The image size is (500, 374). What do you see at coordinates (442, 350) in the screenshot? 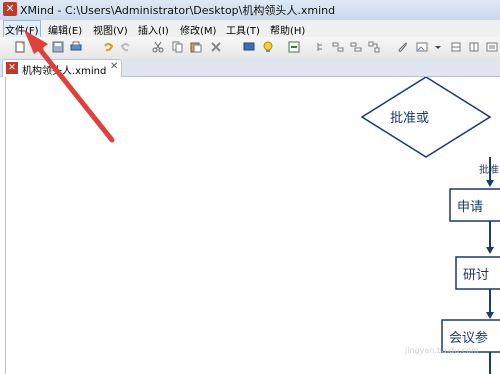
I see `watermark: jingyan.baidu.com` at bounding box center [442, 350].